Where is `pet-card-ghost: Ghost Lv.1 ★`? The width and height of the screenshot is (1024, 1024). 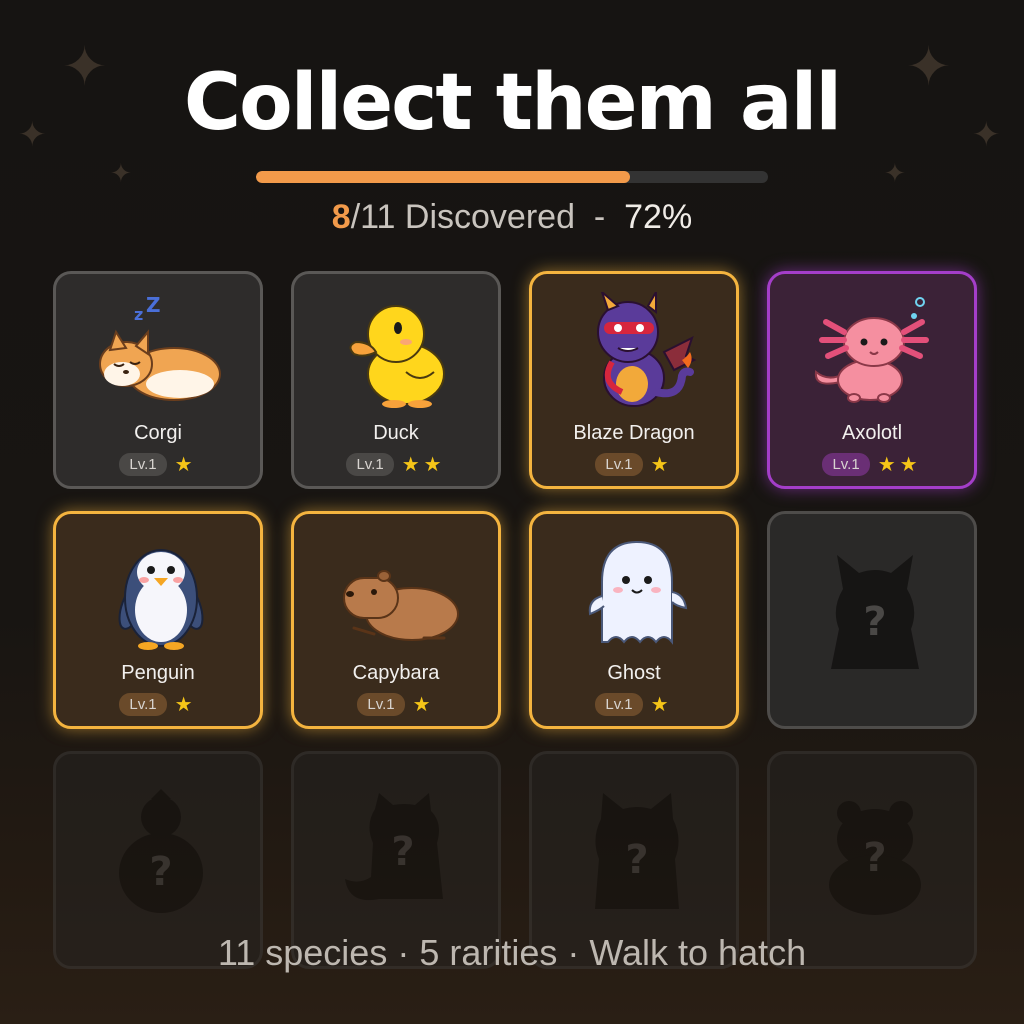
pet-card-ghost: Ghost Lv.1 ★ is located at coordinates (634, 620).